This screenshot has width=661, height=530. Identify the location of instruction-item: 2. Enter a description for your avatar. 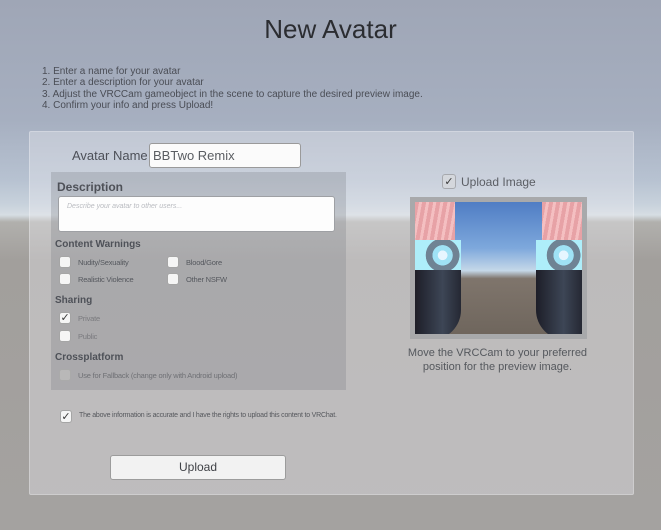
(123, 83).